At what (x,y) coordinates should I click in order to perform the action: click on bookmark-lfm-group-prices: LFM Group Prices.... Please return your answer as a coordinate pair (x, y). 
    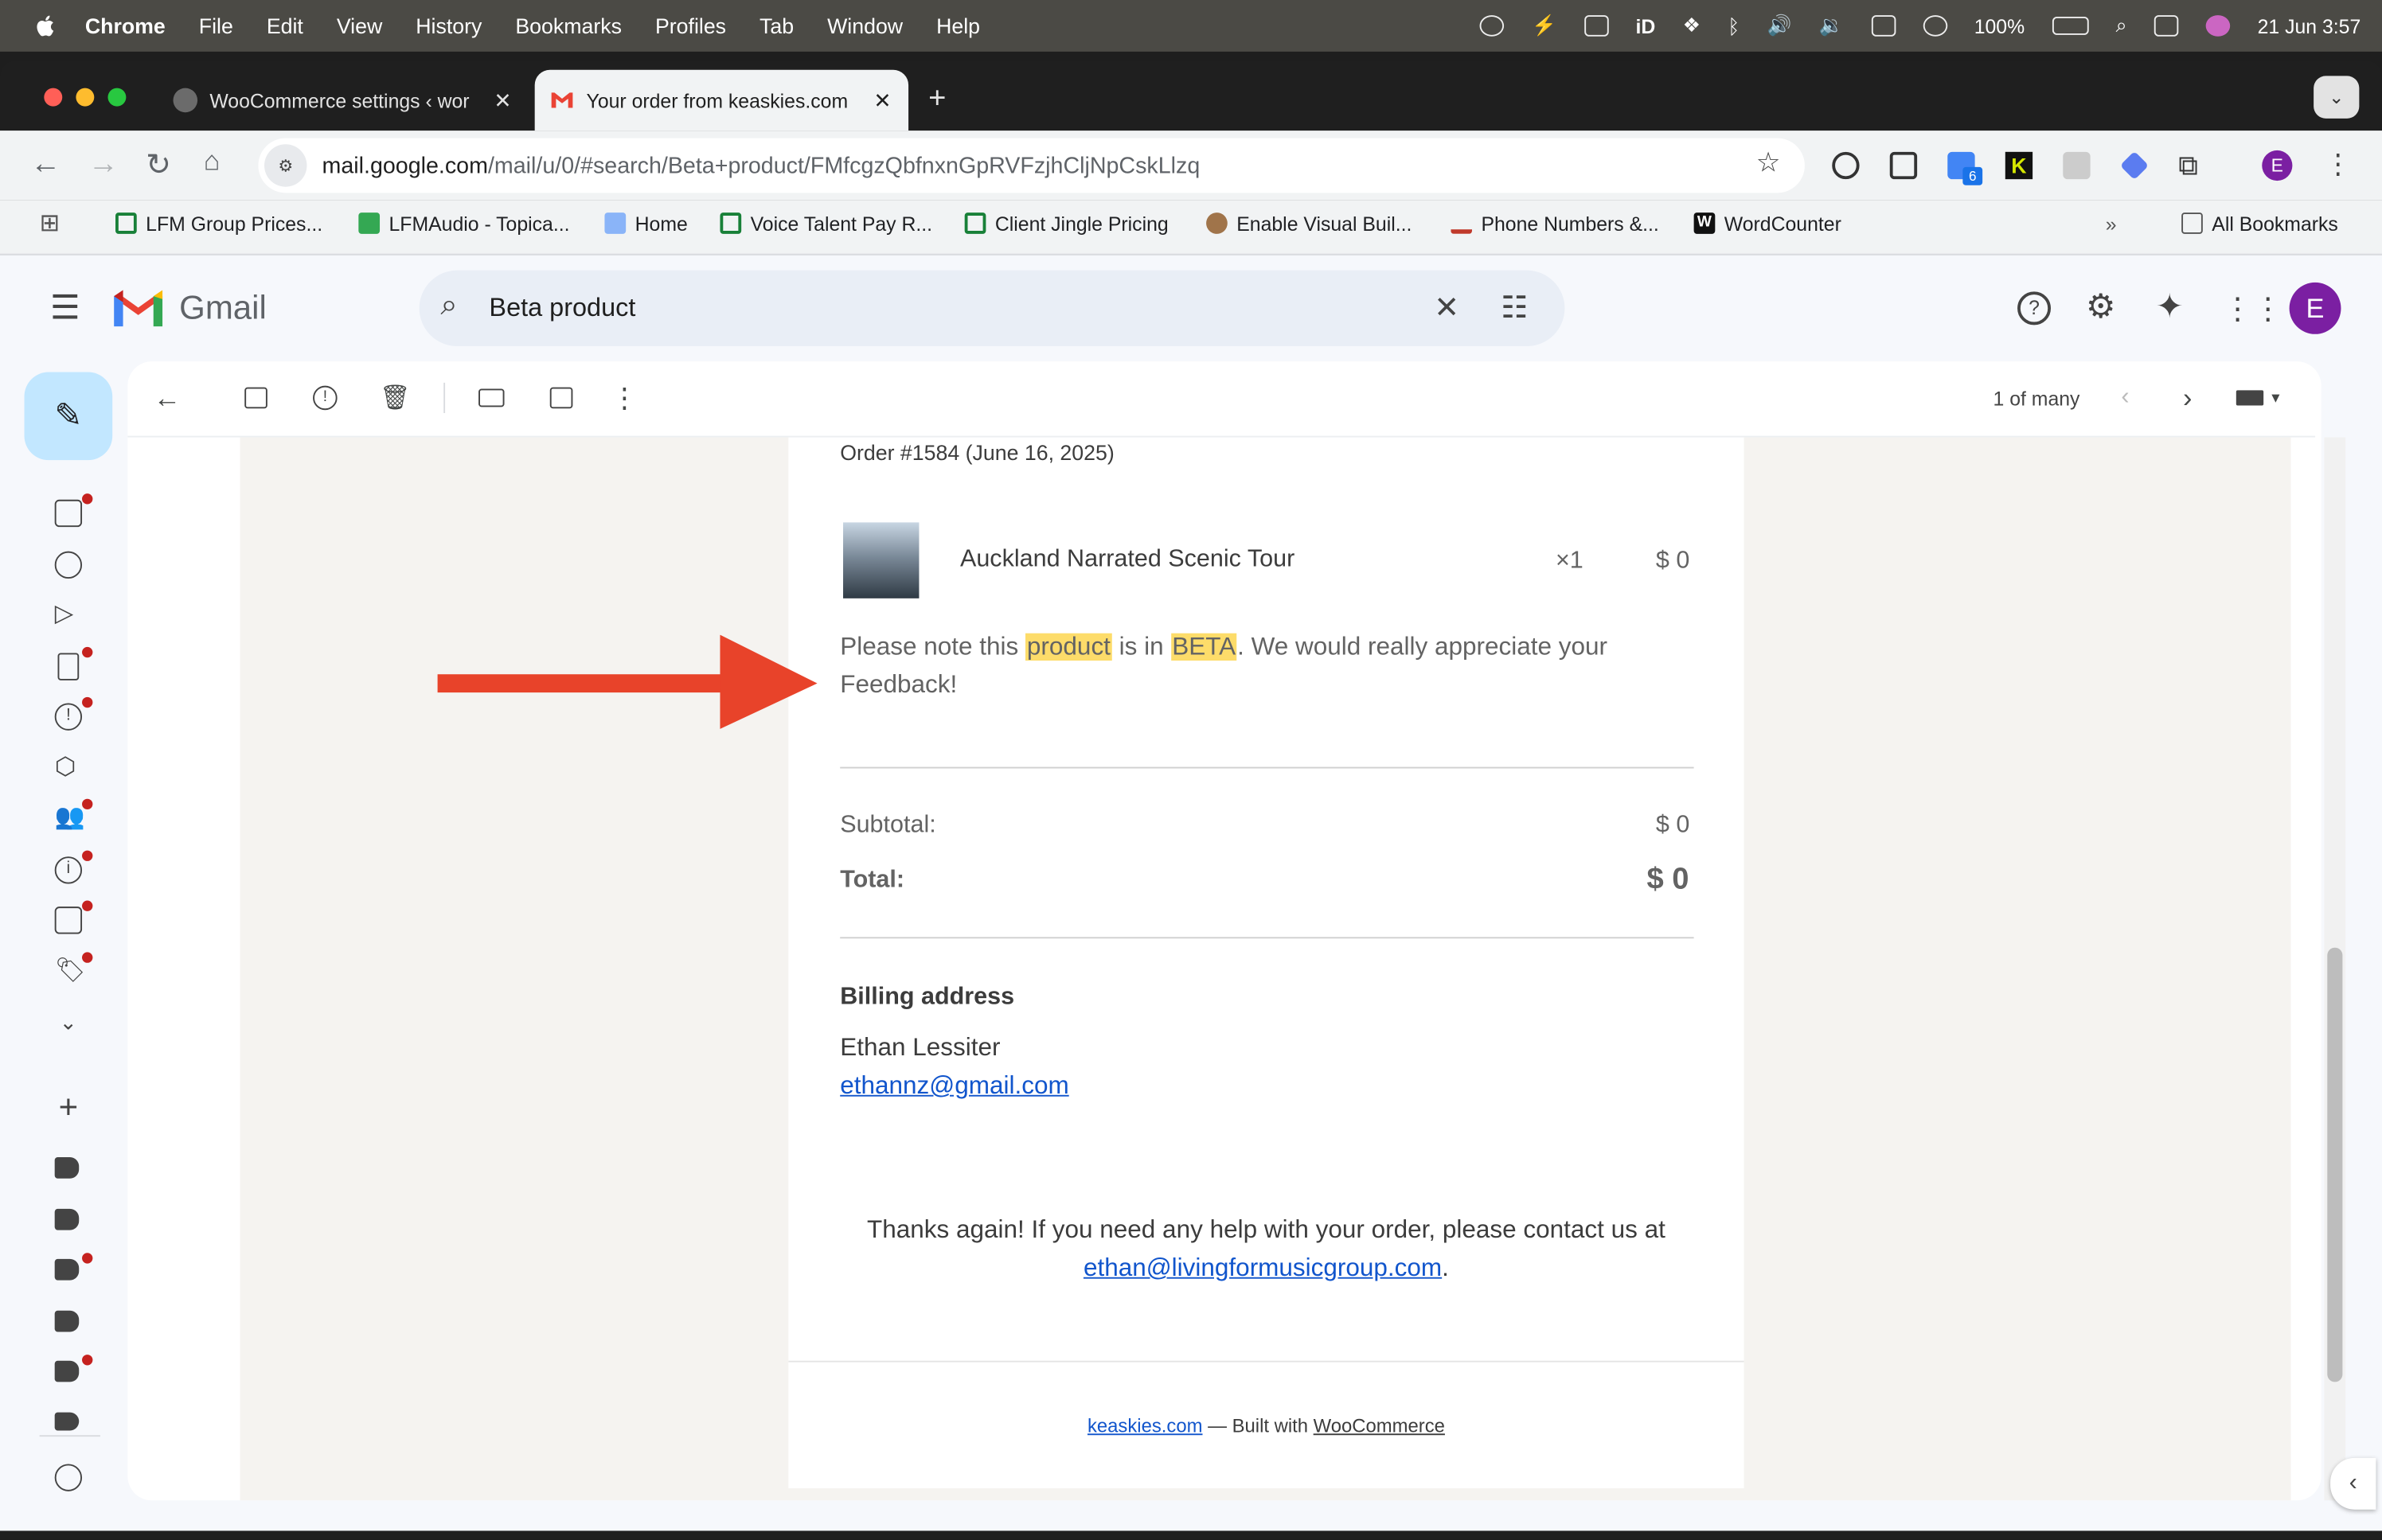
    Looking at the image, I should click on (219, 223).